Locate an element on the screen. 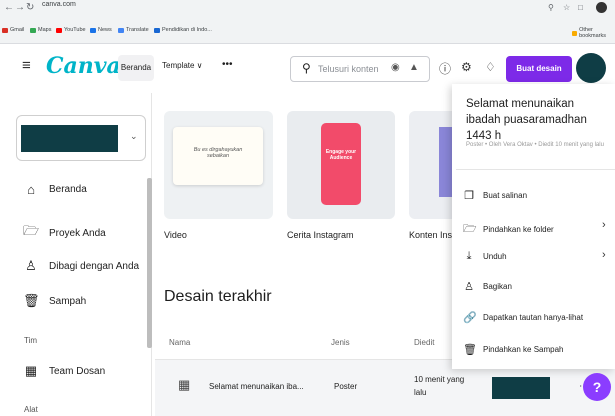  sidebar-item-team: ▦ Team Dosan is located at coordinates (64, 371).